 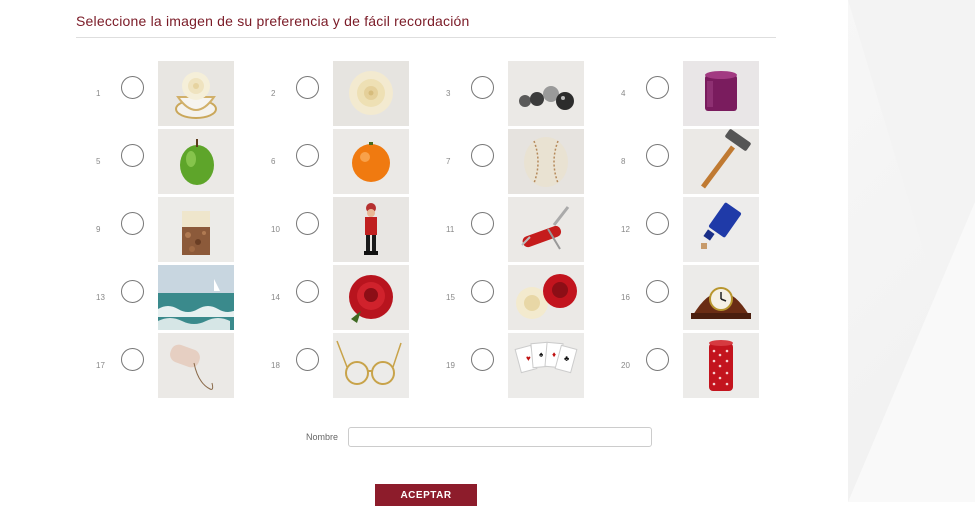 What do you see at coordinates (546, 161) in the screenshot?
I see `baseball-image` at bounding box center [546, 161].